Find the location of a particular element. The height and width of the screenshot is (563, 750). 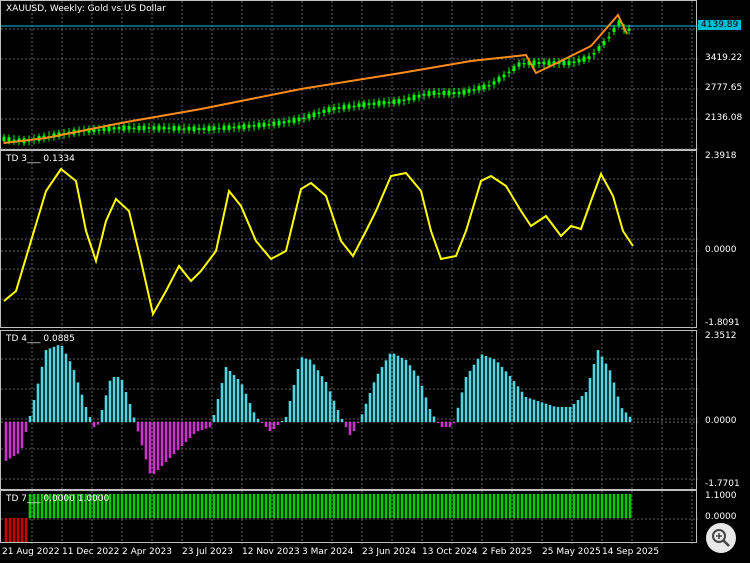

time-label: 3 Mar 2024 is located at coordinates (328, 552).